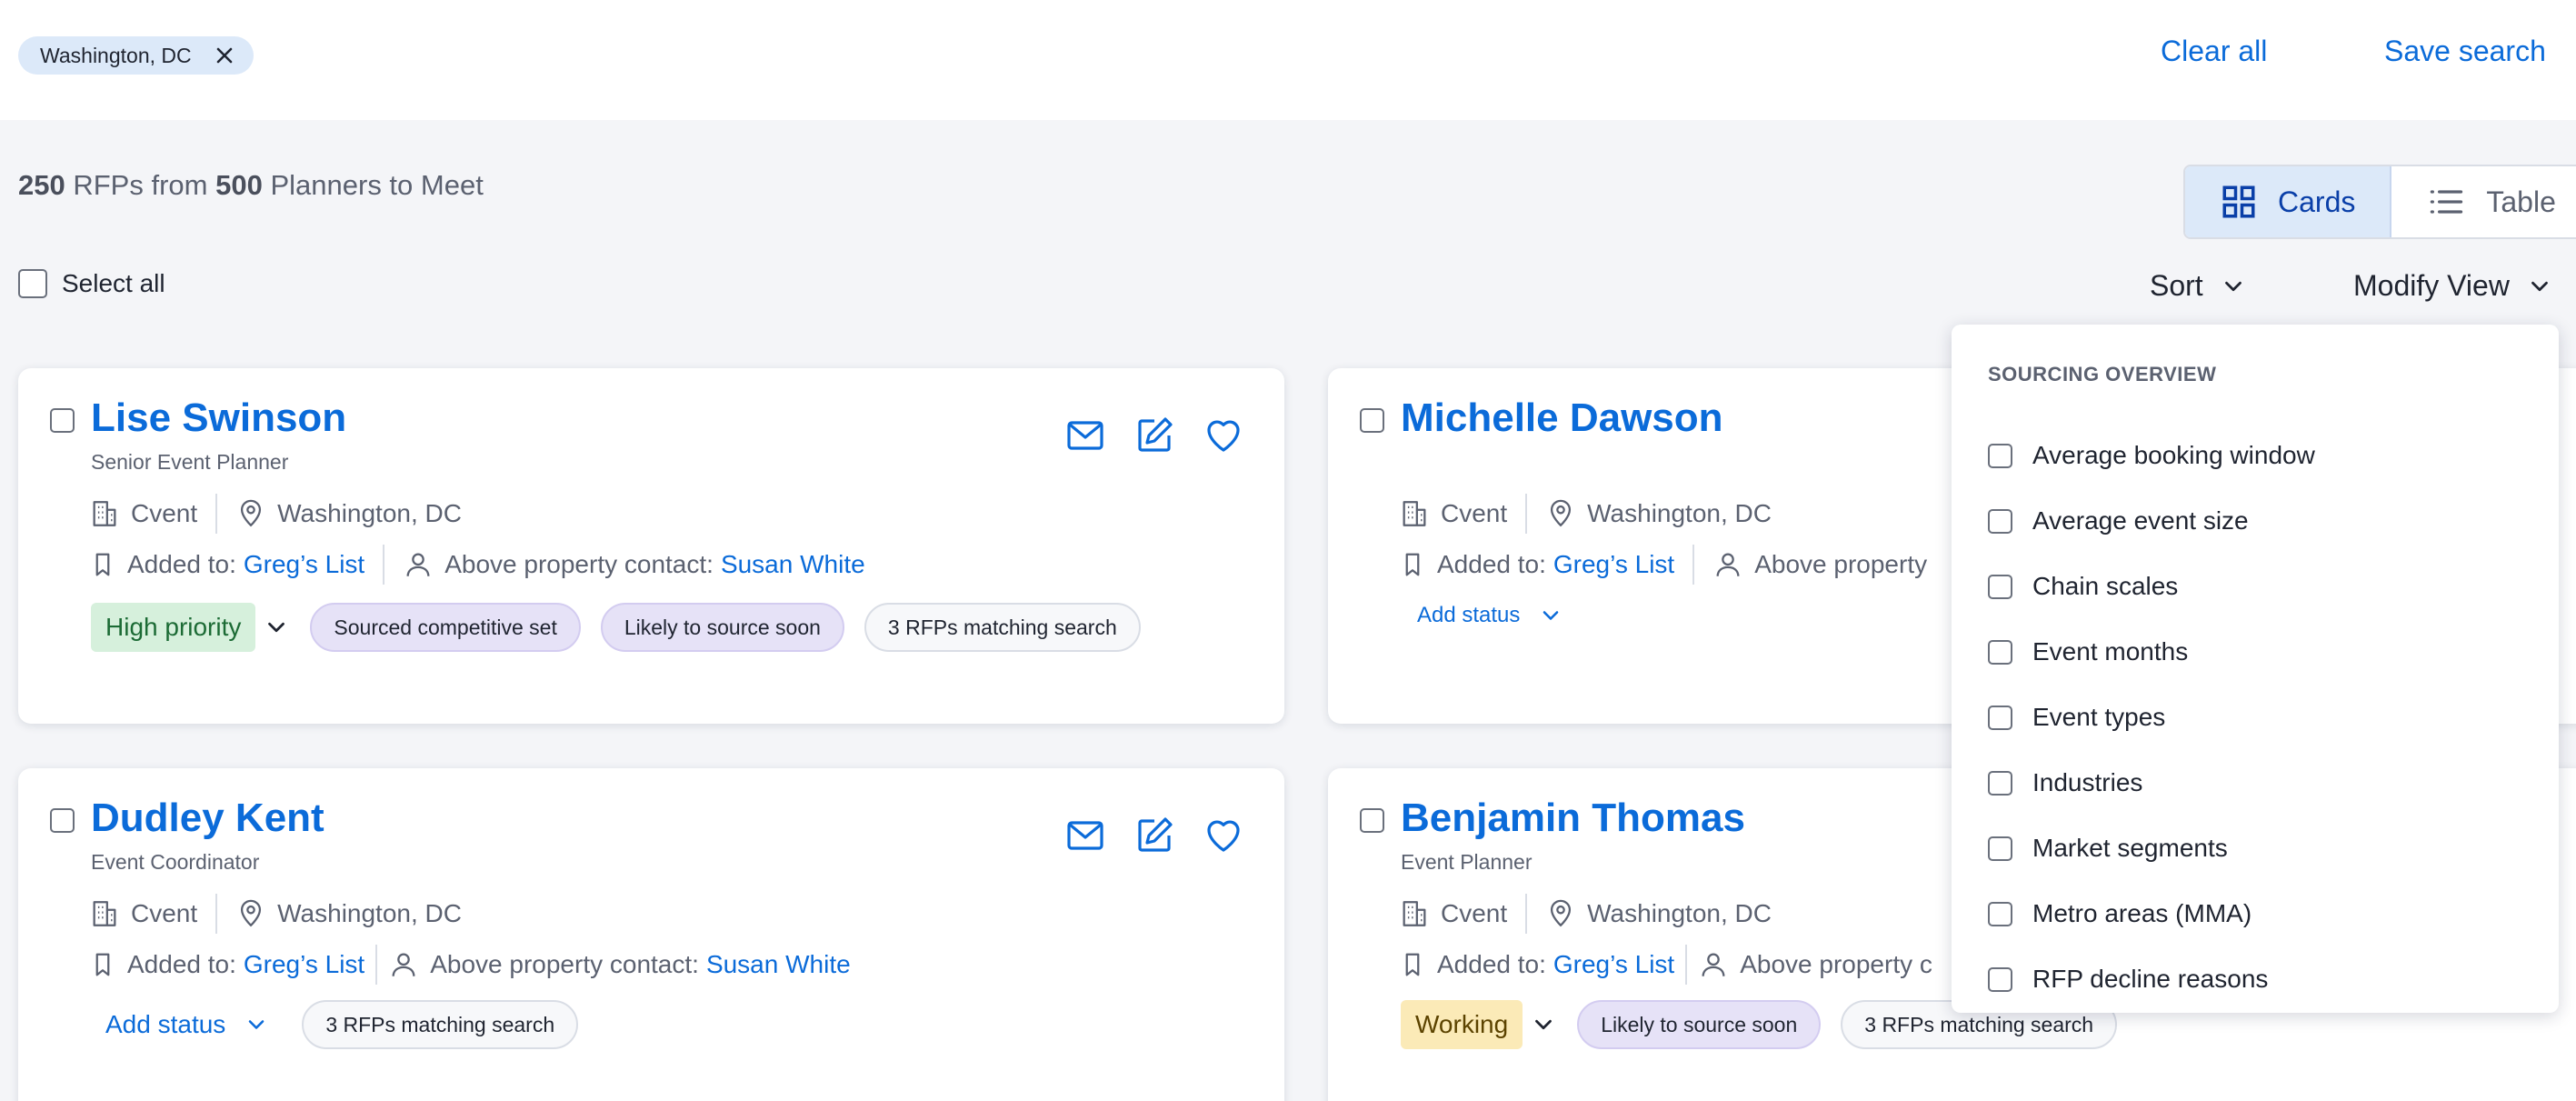  What do you see at coordinates (1002, 627) in the screenshot?
I see `rfp-match-pill: 3 RFPs matching search` at bounding box center [1002, 627].